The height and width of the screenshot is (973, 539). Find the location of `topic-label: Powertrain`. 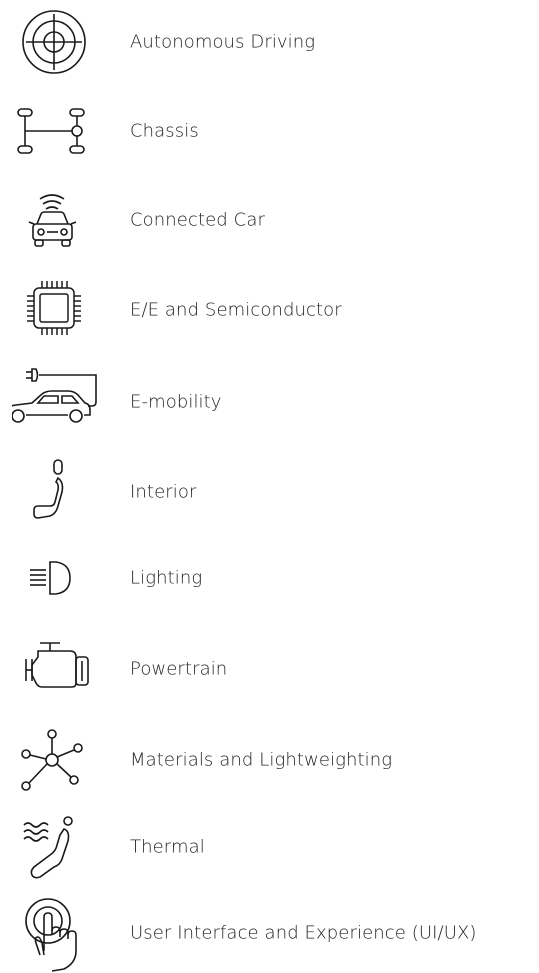

topic-label: Powertrain is located at coordinates (179, 669).